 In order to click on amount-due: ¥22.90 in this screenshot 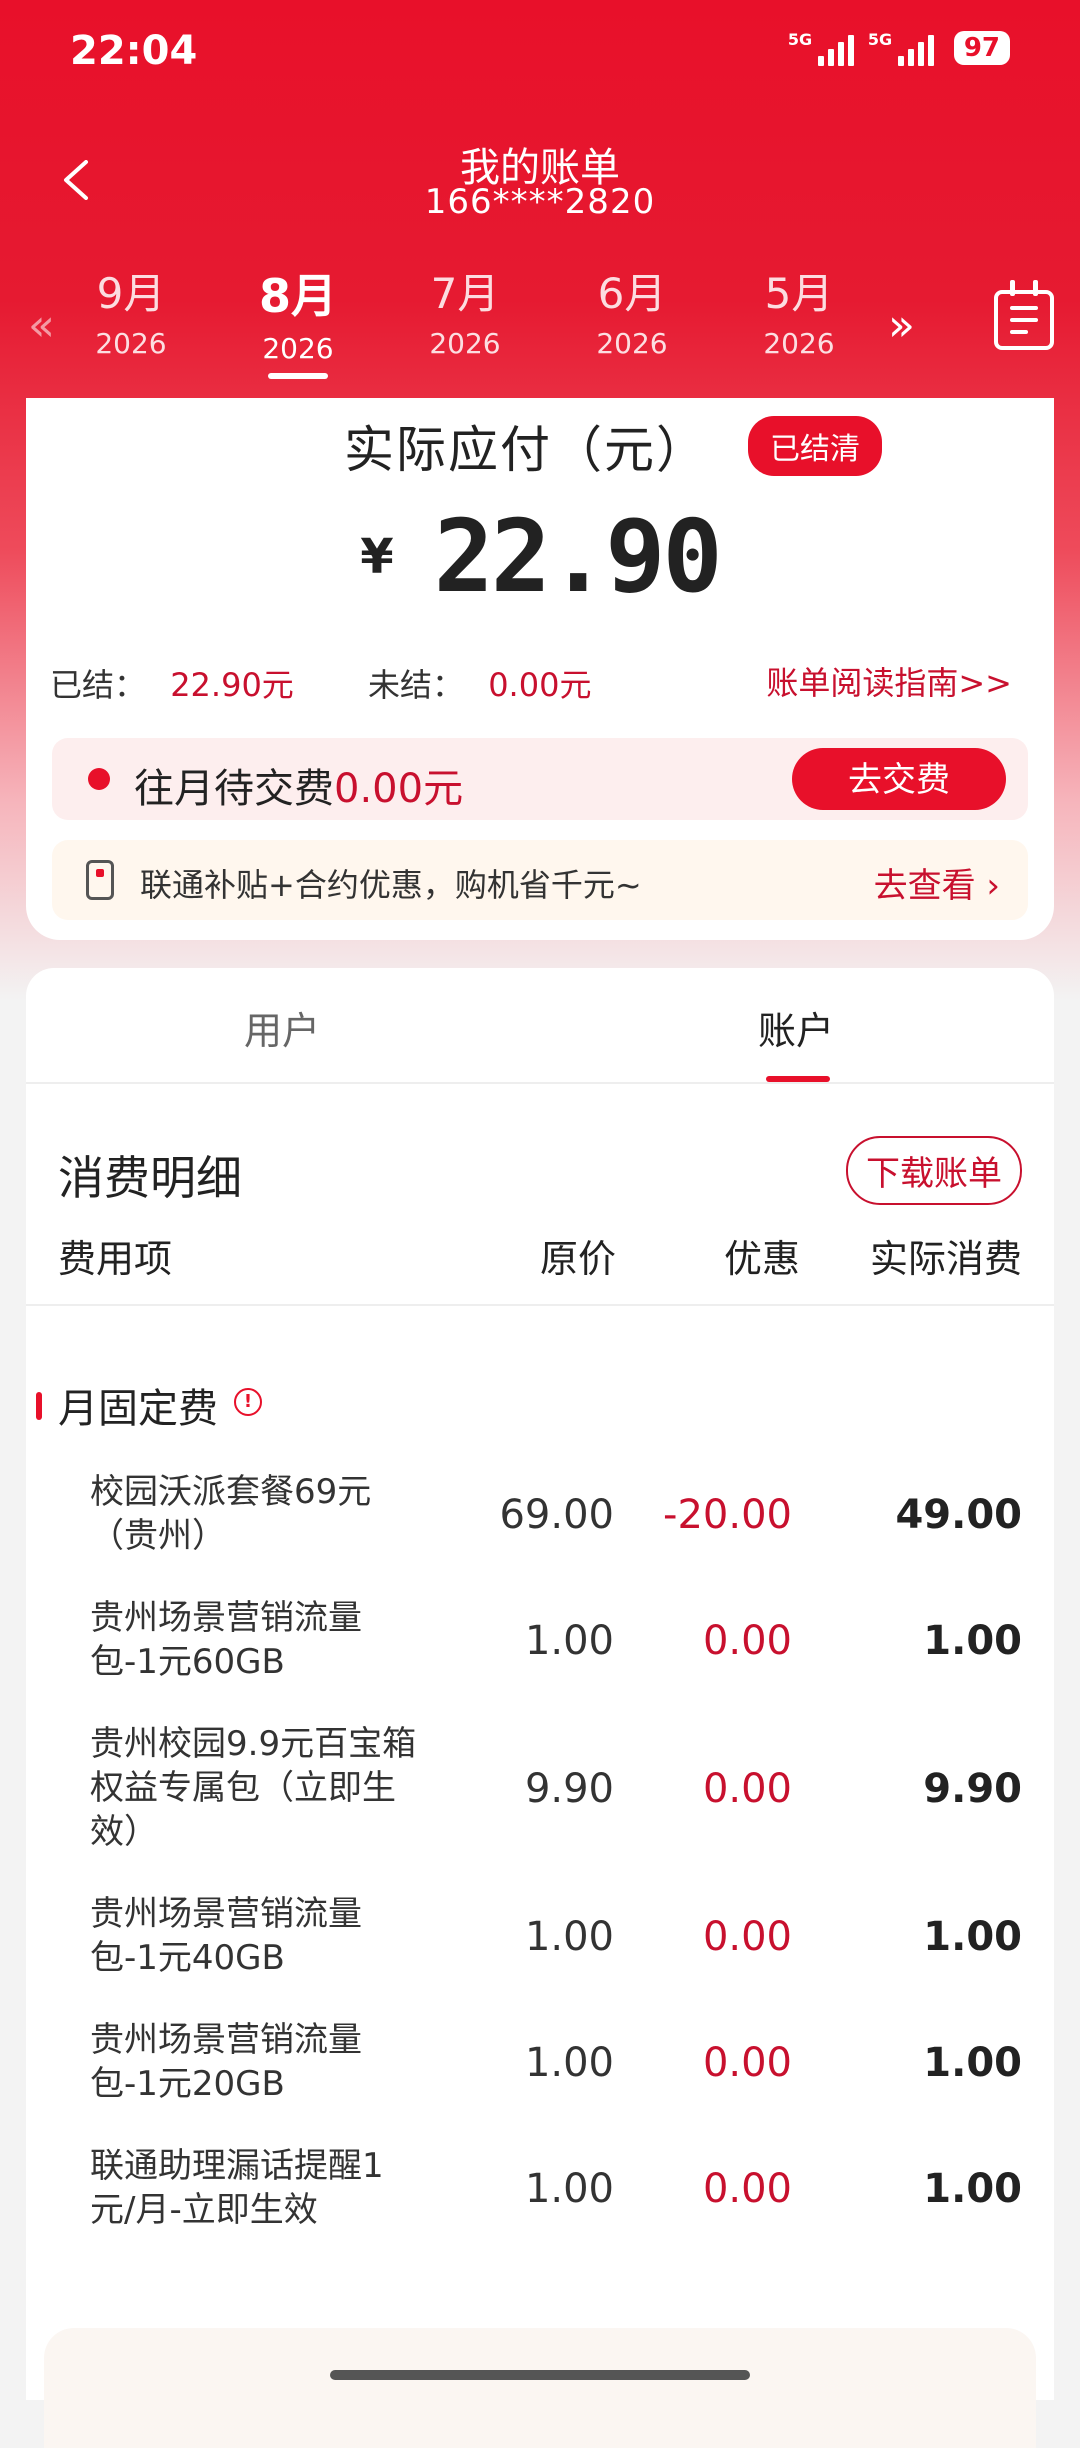, I will do `click(540, 556)`.